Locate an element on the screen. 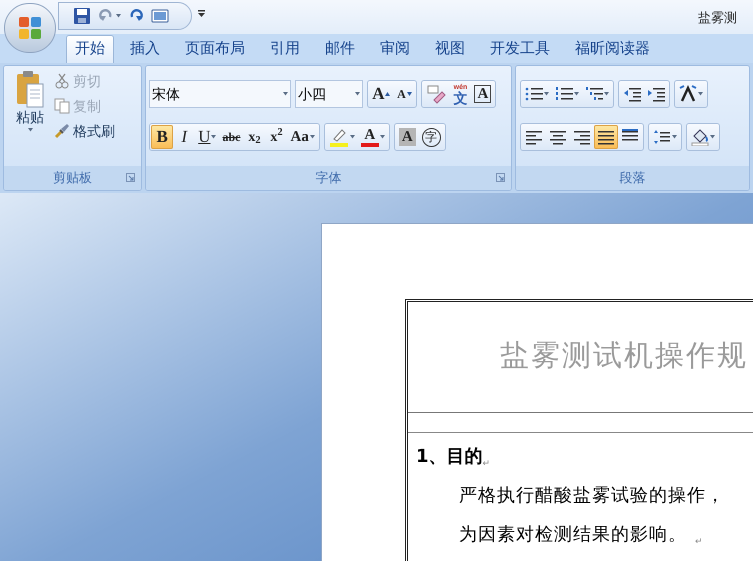  eraser-icon is located at coordinates (436, 94).